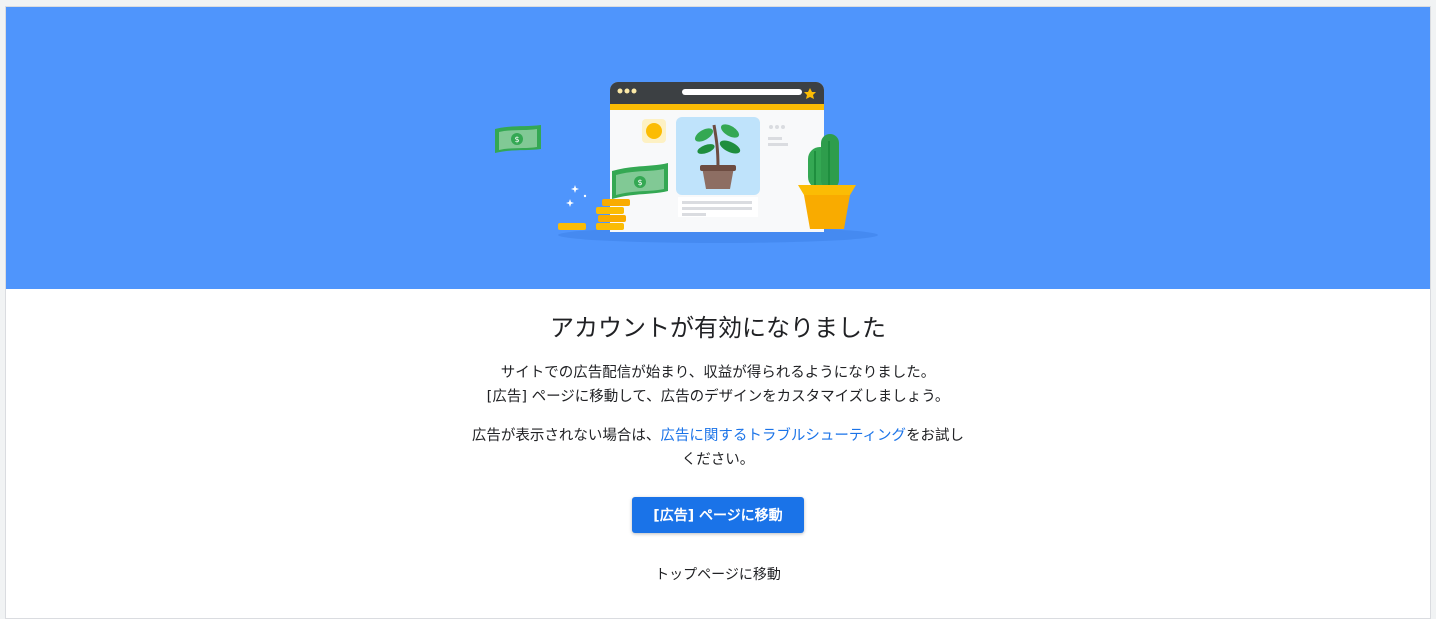 This screenshot has height=619, width=1436. Describe the element at coordinates (718, 575) in the screenshot. I see `go-to-home-link: トップページに移動` at that location.